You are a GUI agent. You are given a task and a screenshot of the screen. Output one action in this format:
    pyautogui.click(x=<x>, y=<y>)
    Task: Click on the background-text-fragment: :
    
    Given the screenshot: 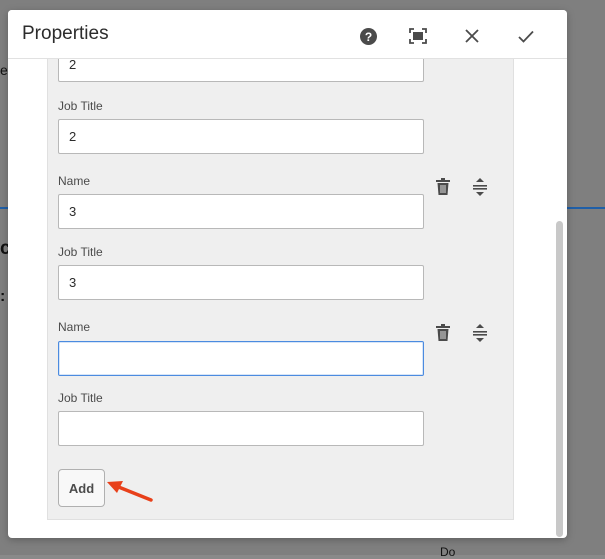 What is the action you would take?
    pyautogui.click(x=3, y=296)
    